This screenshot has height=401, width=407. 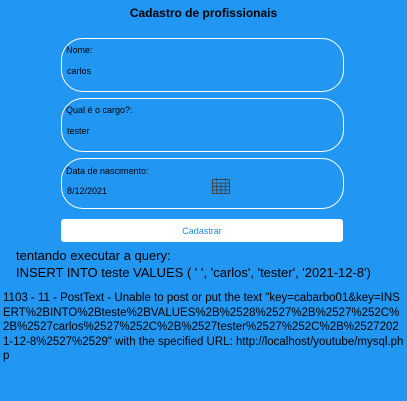 I want to click on name-label: Nome:, so click(x=79, y=50).